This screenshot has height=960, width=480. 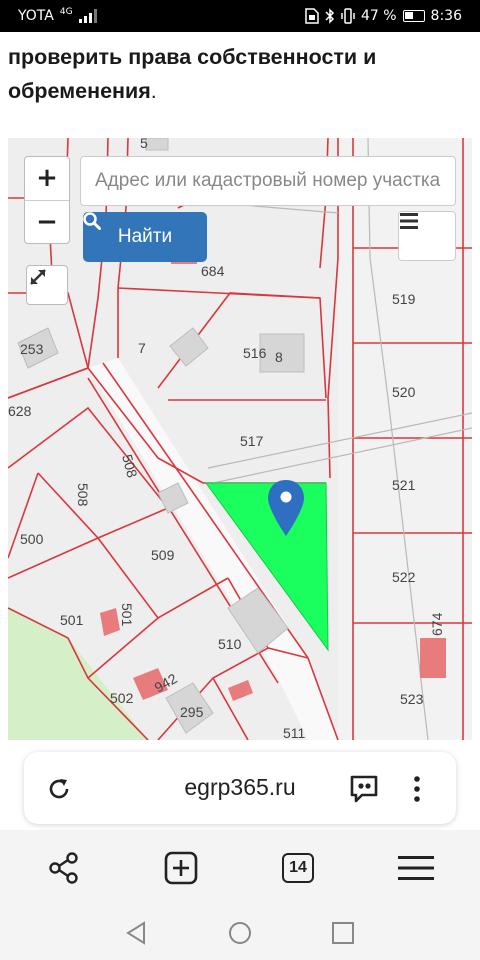 I want to click on parcel-label: 521, so click(x=404, y=485).